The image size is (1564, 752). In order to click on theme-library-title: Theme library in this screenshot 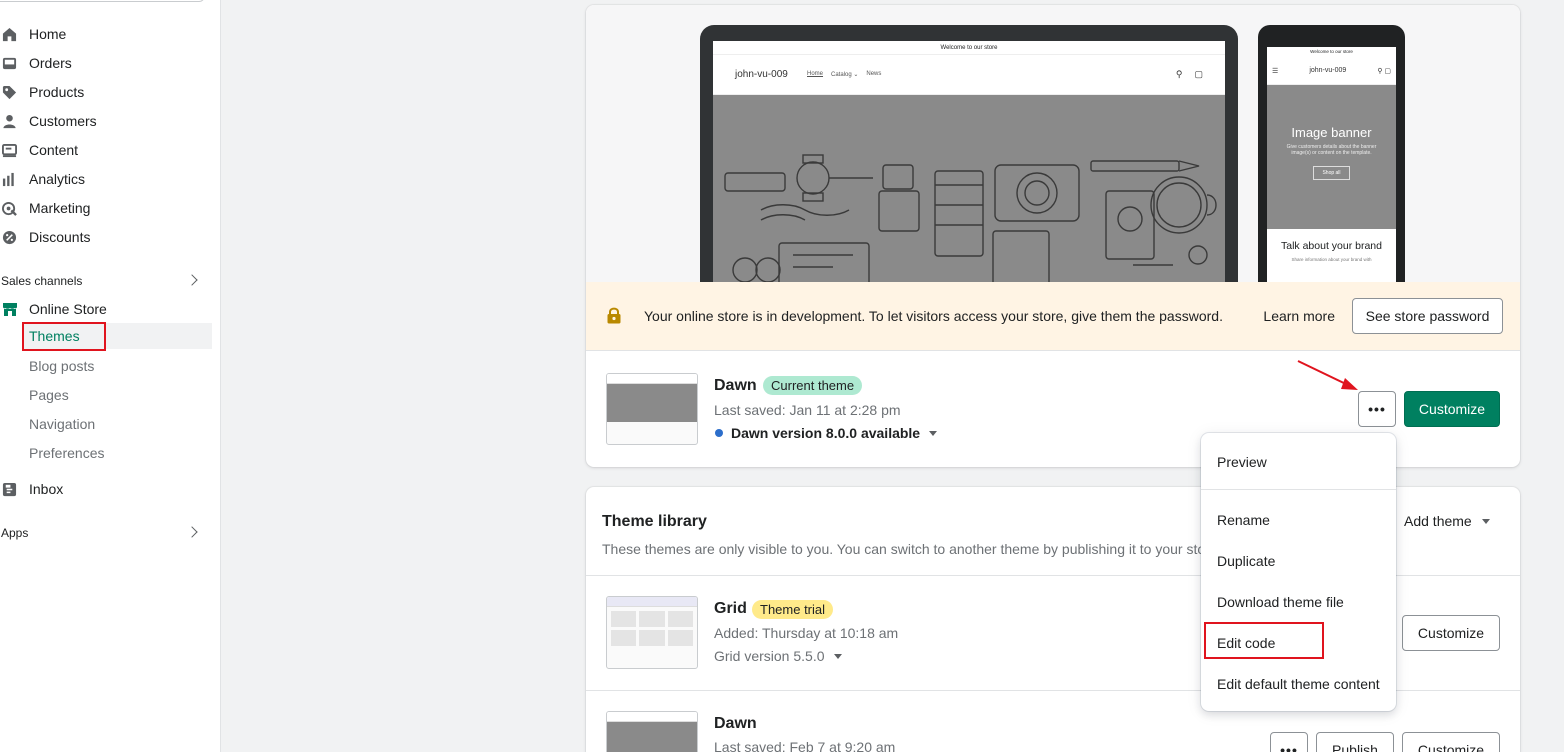, I will do `click(654, 521)`.